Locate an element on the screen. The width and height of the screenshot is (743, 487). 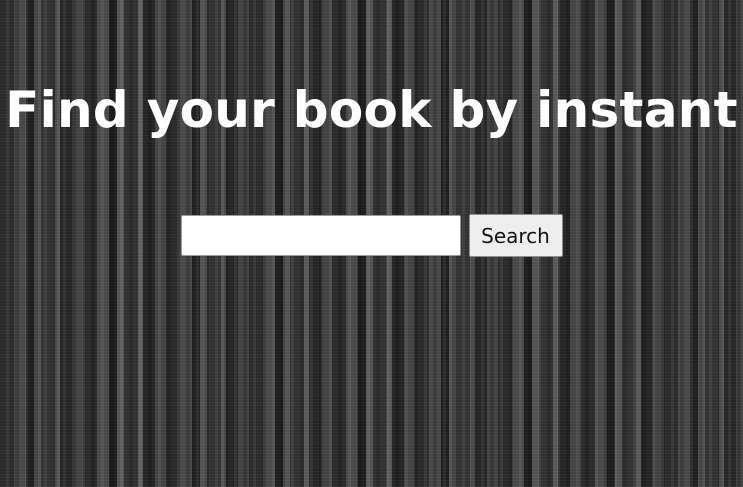
search-button: Search is located at coordinates (515, 235).